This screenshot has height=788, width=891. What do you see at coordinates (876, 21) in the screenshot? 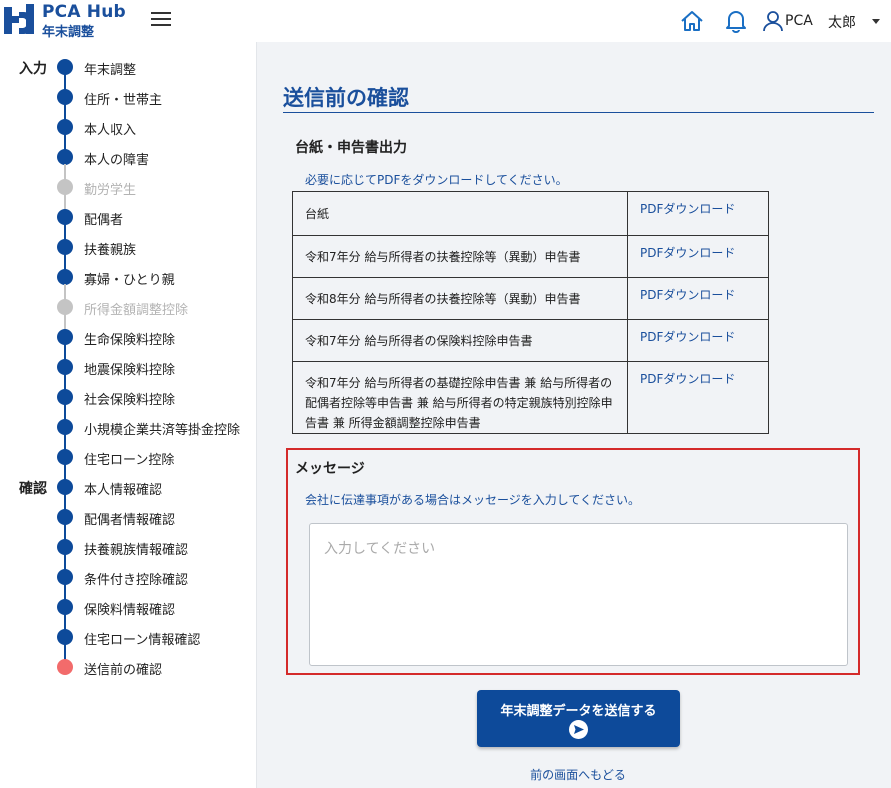
I see `caret-down-icon` at bounding box center [876, 21].